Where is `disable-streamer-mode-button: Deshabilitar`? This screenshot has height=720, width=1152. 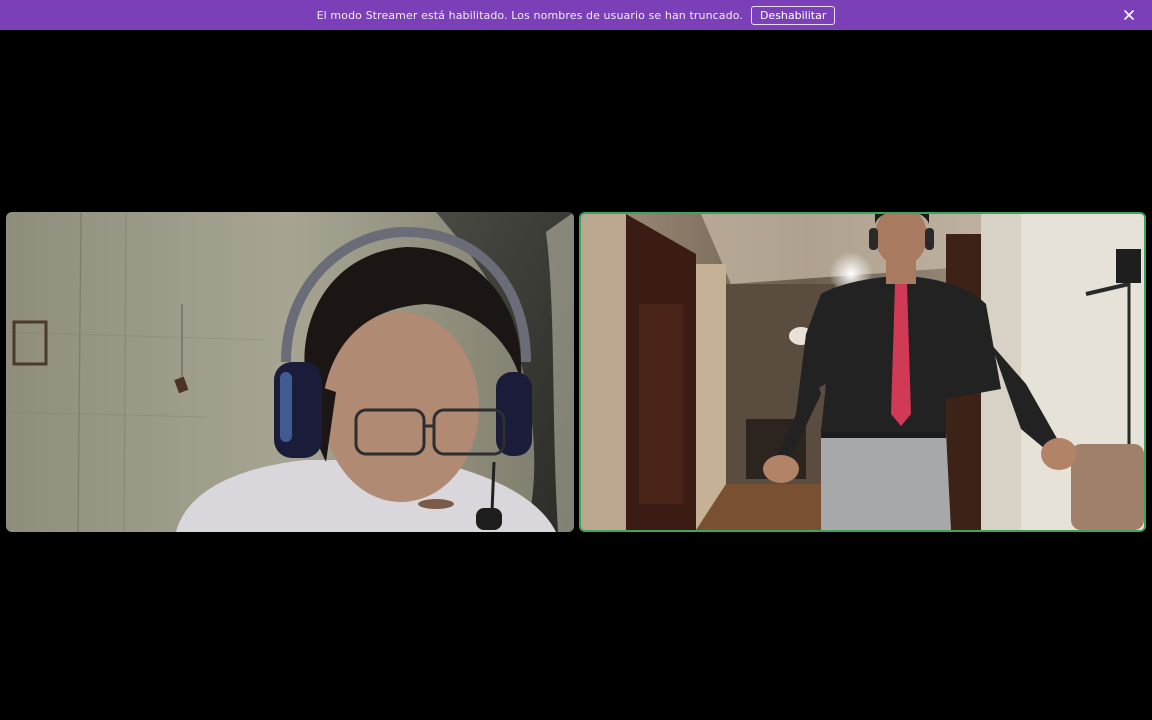 disable-streamer-mode-button: Deshabilitar is located at coordinates (793, 15).